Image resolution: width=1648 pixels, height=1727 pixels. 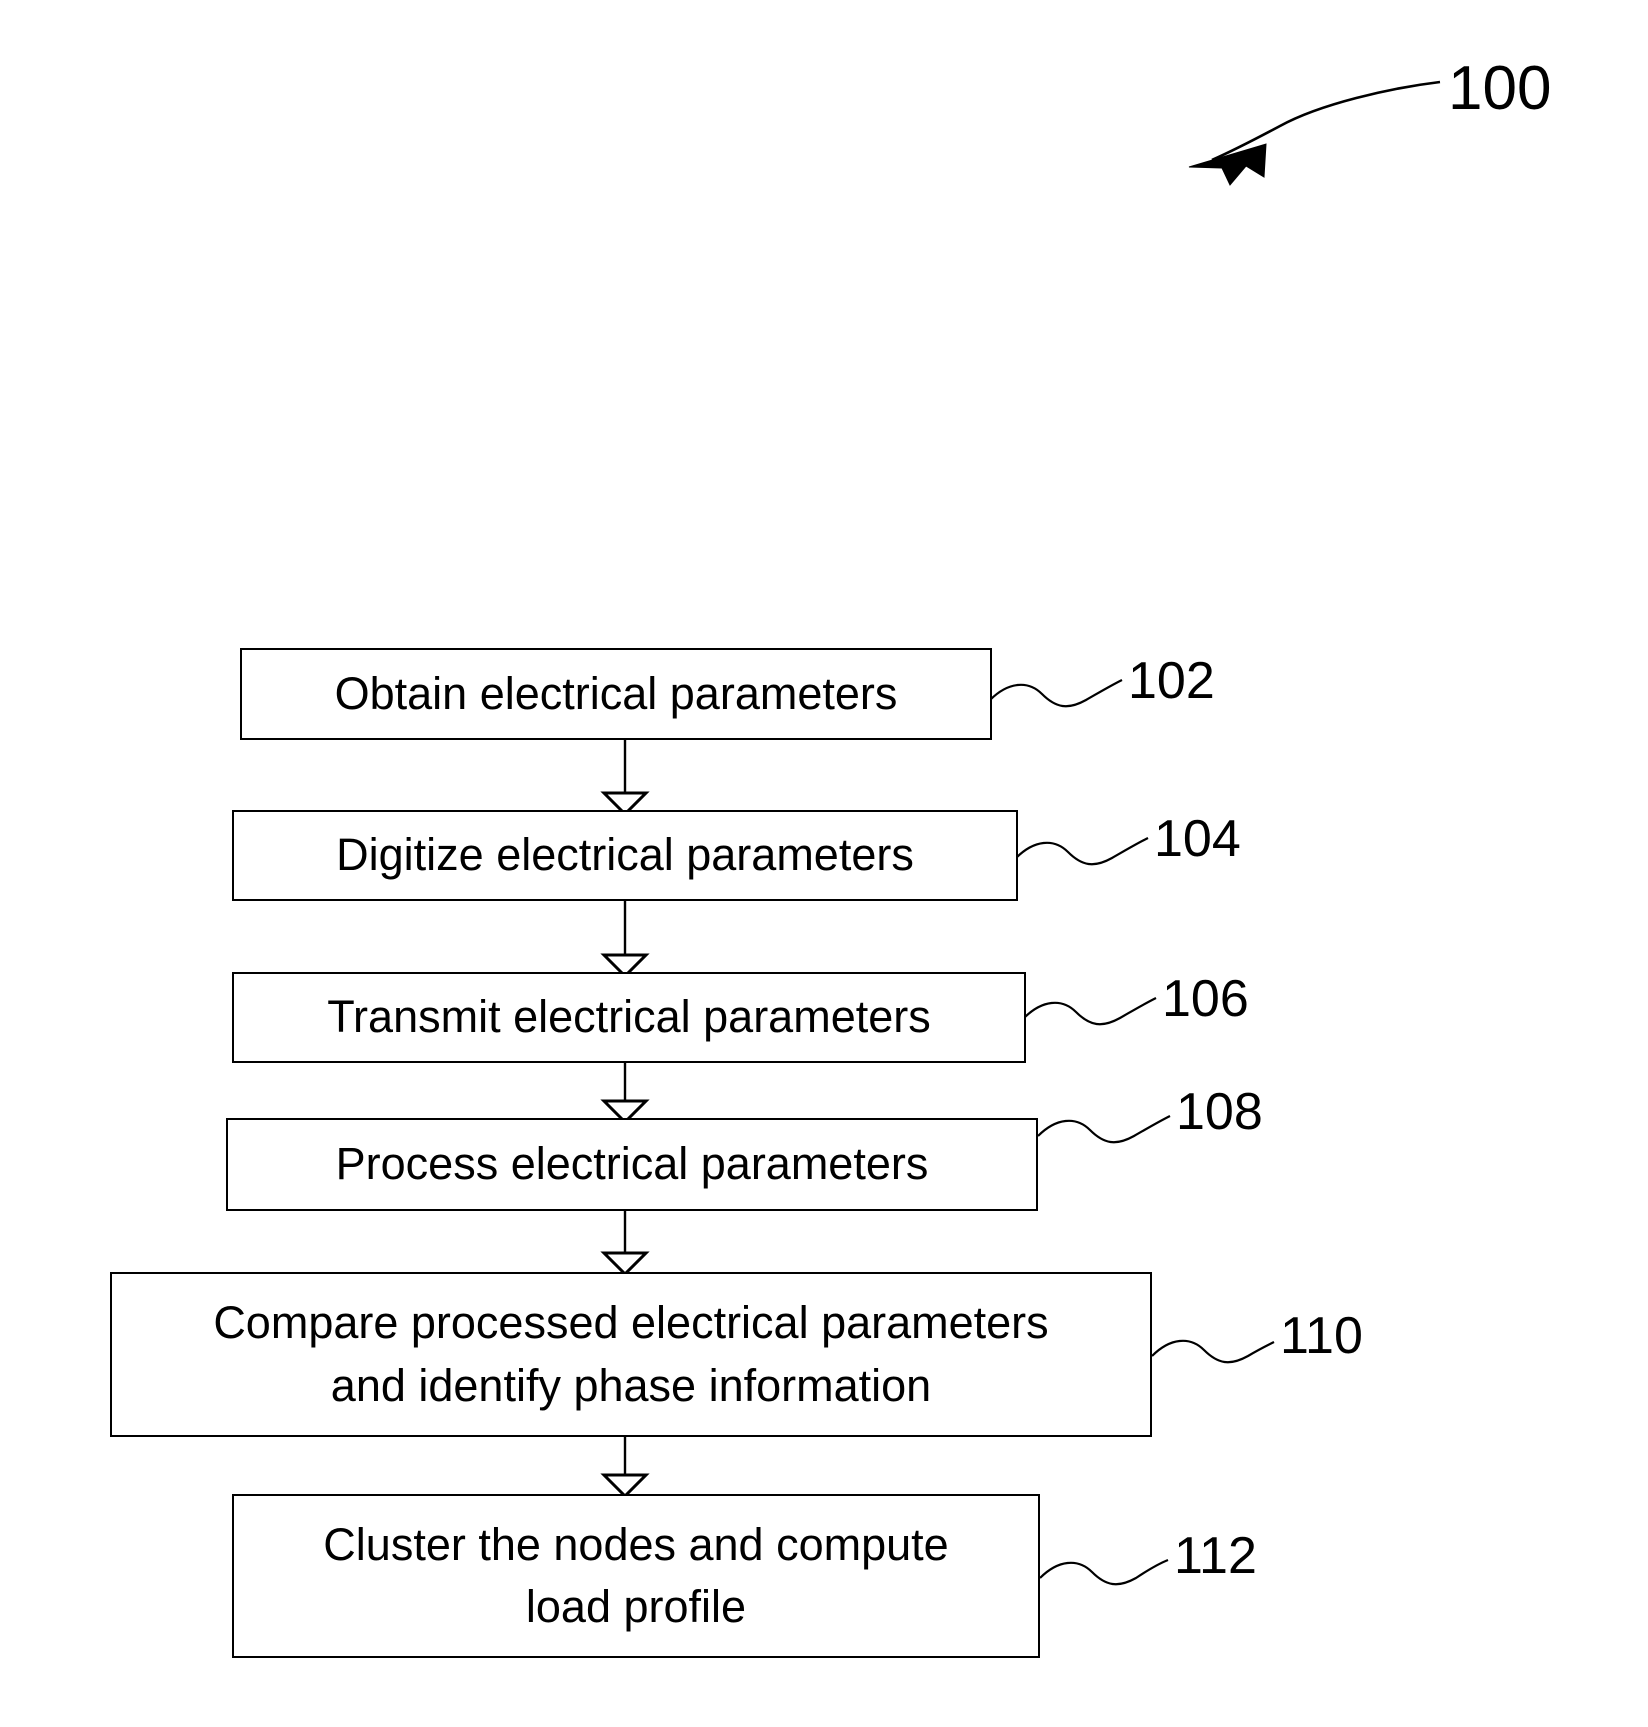 I want to click on flow-step-box-104: Digitize electrical parameters, so click(x=625, y=855).